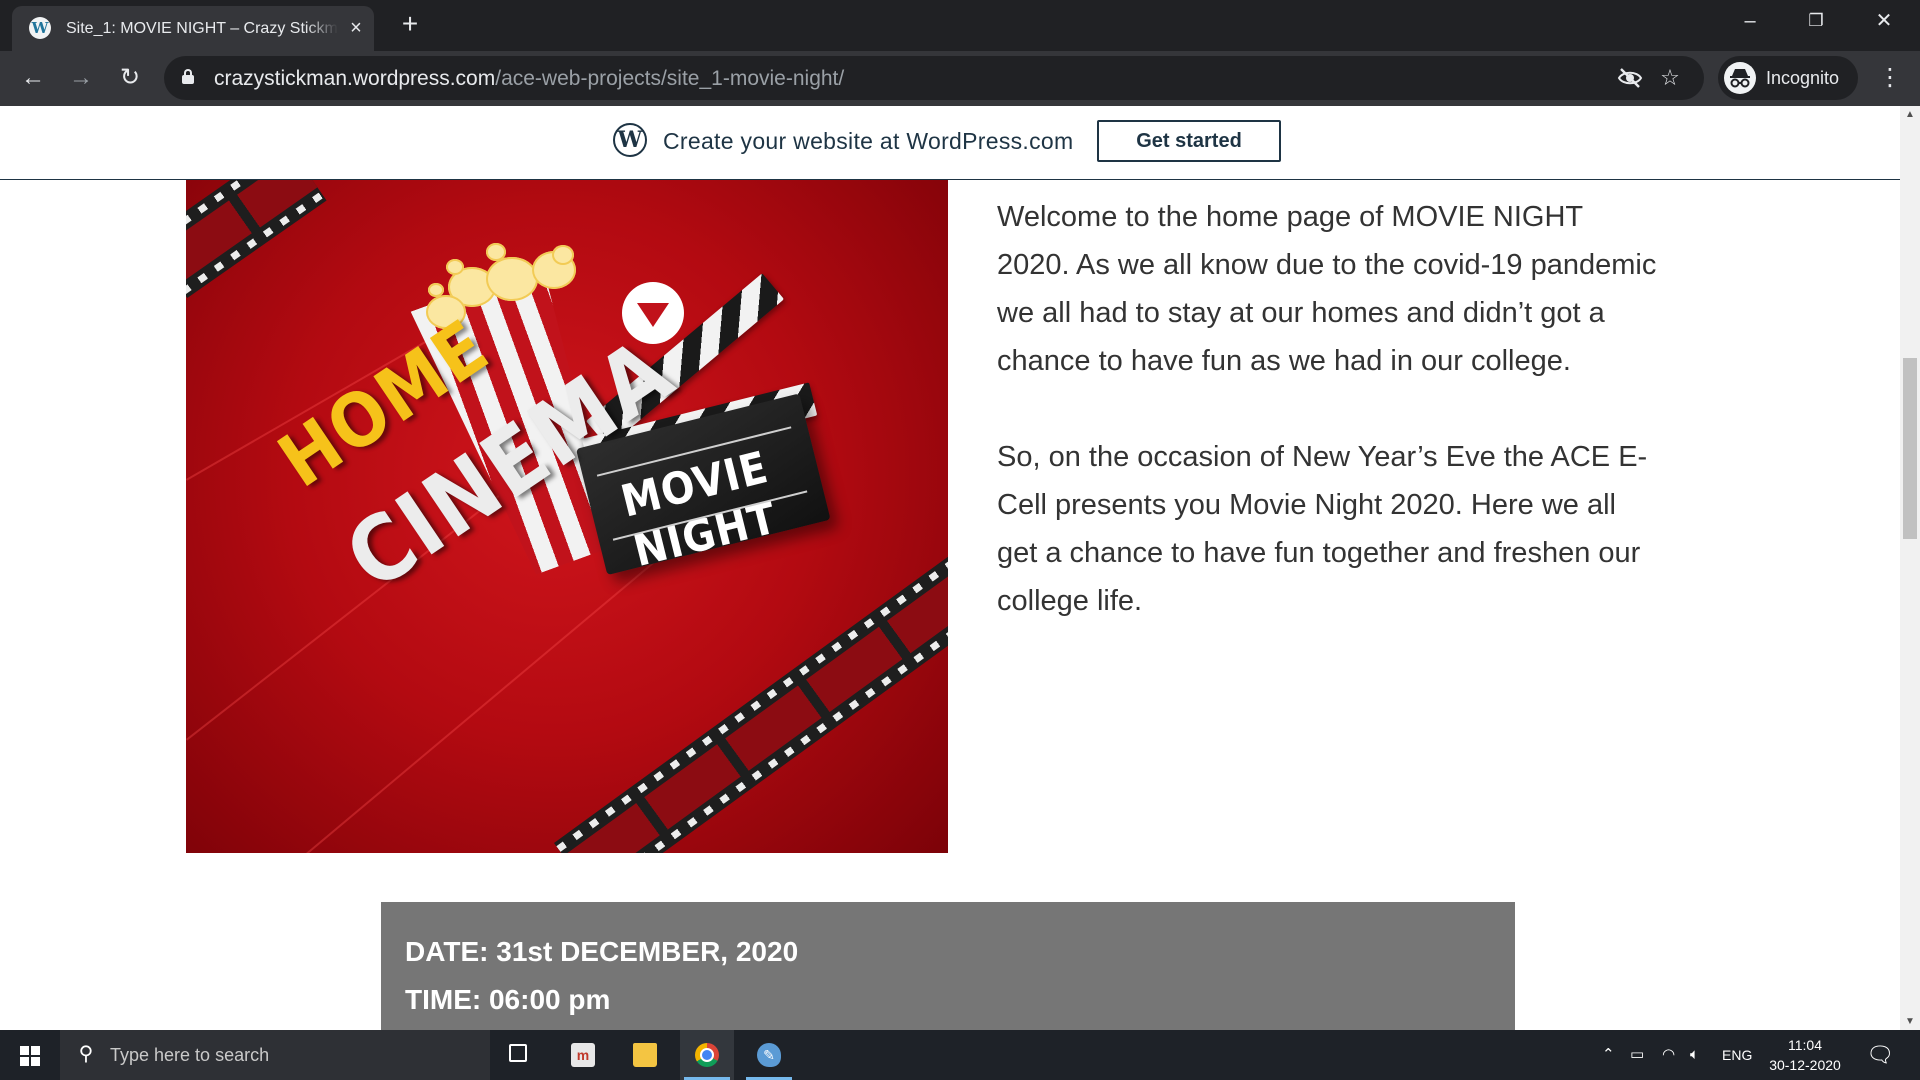 Image resolution: width=1920 pixels, height=1080 pixels. Describe the element at coordinates (410, 24) in the screenshot. I see `new-tab-icon: +` at that location.